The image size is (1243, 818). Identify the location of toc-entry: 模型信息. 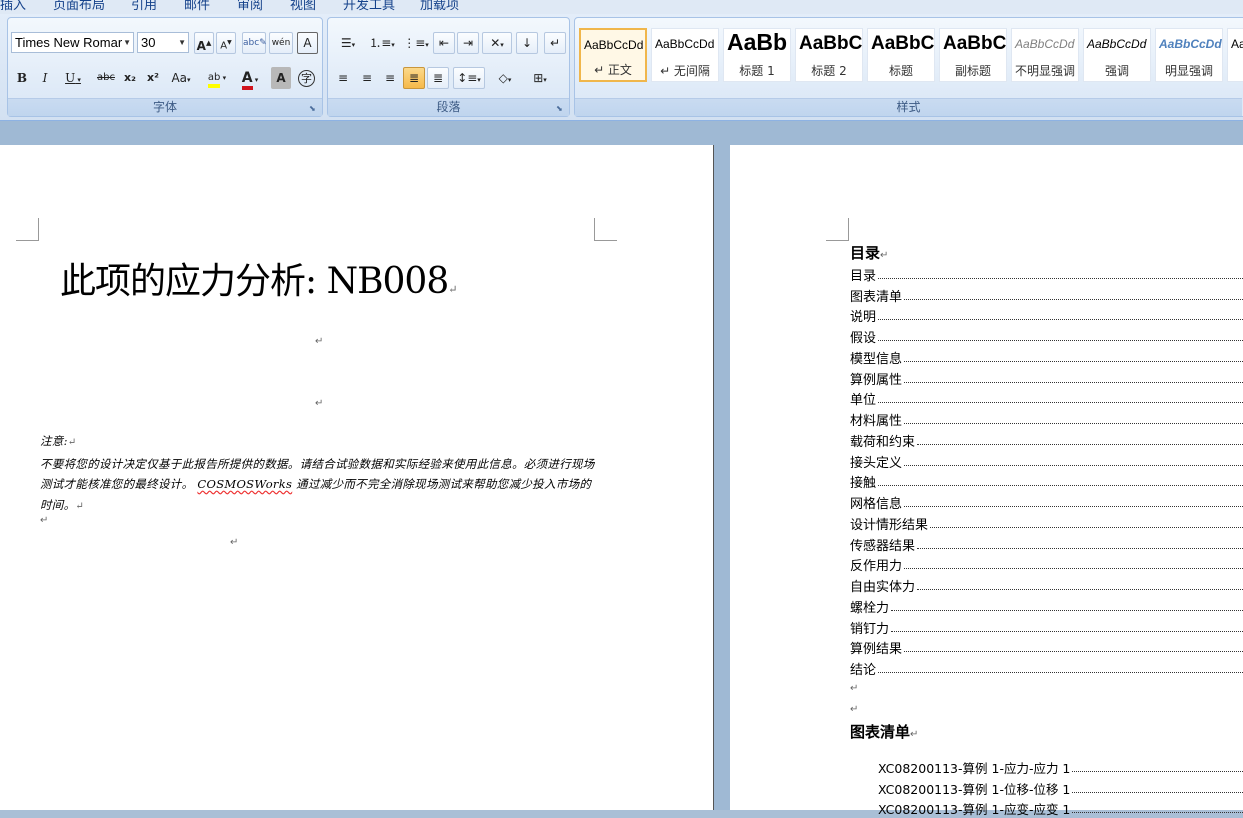
(1046, 356).